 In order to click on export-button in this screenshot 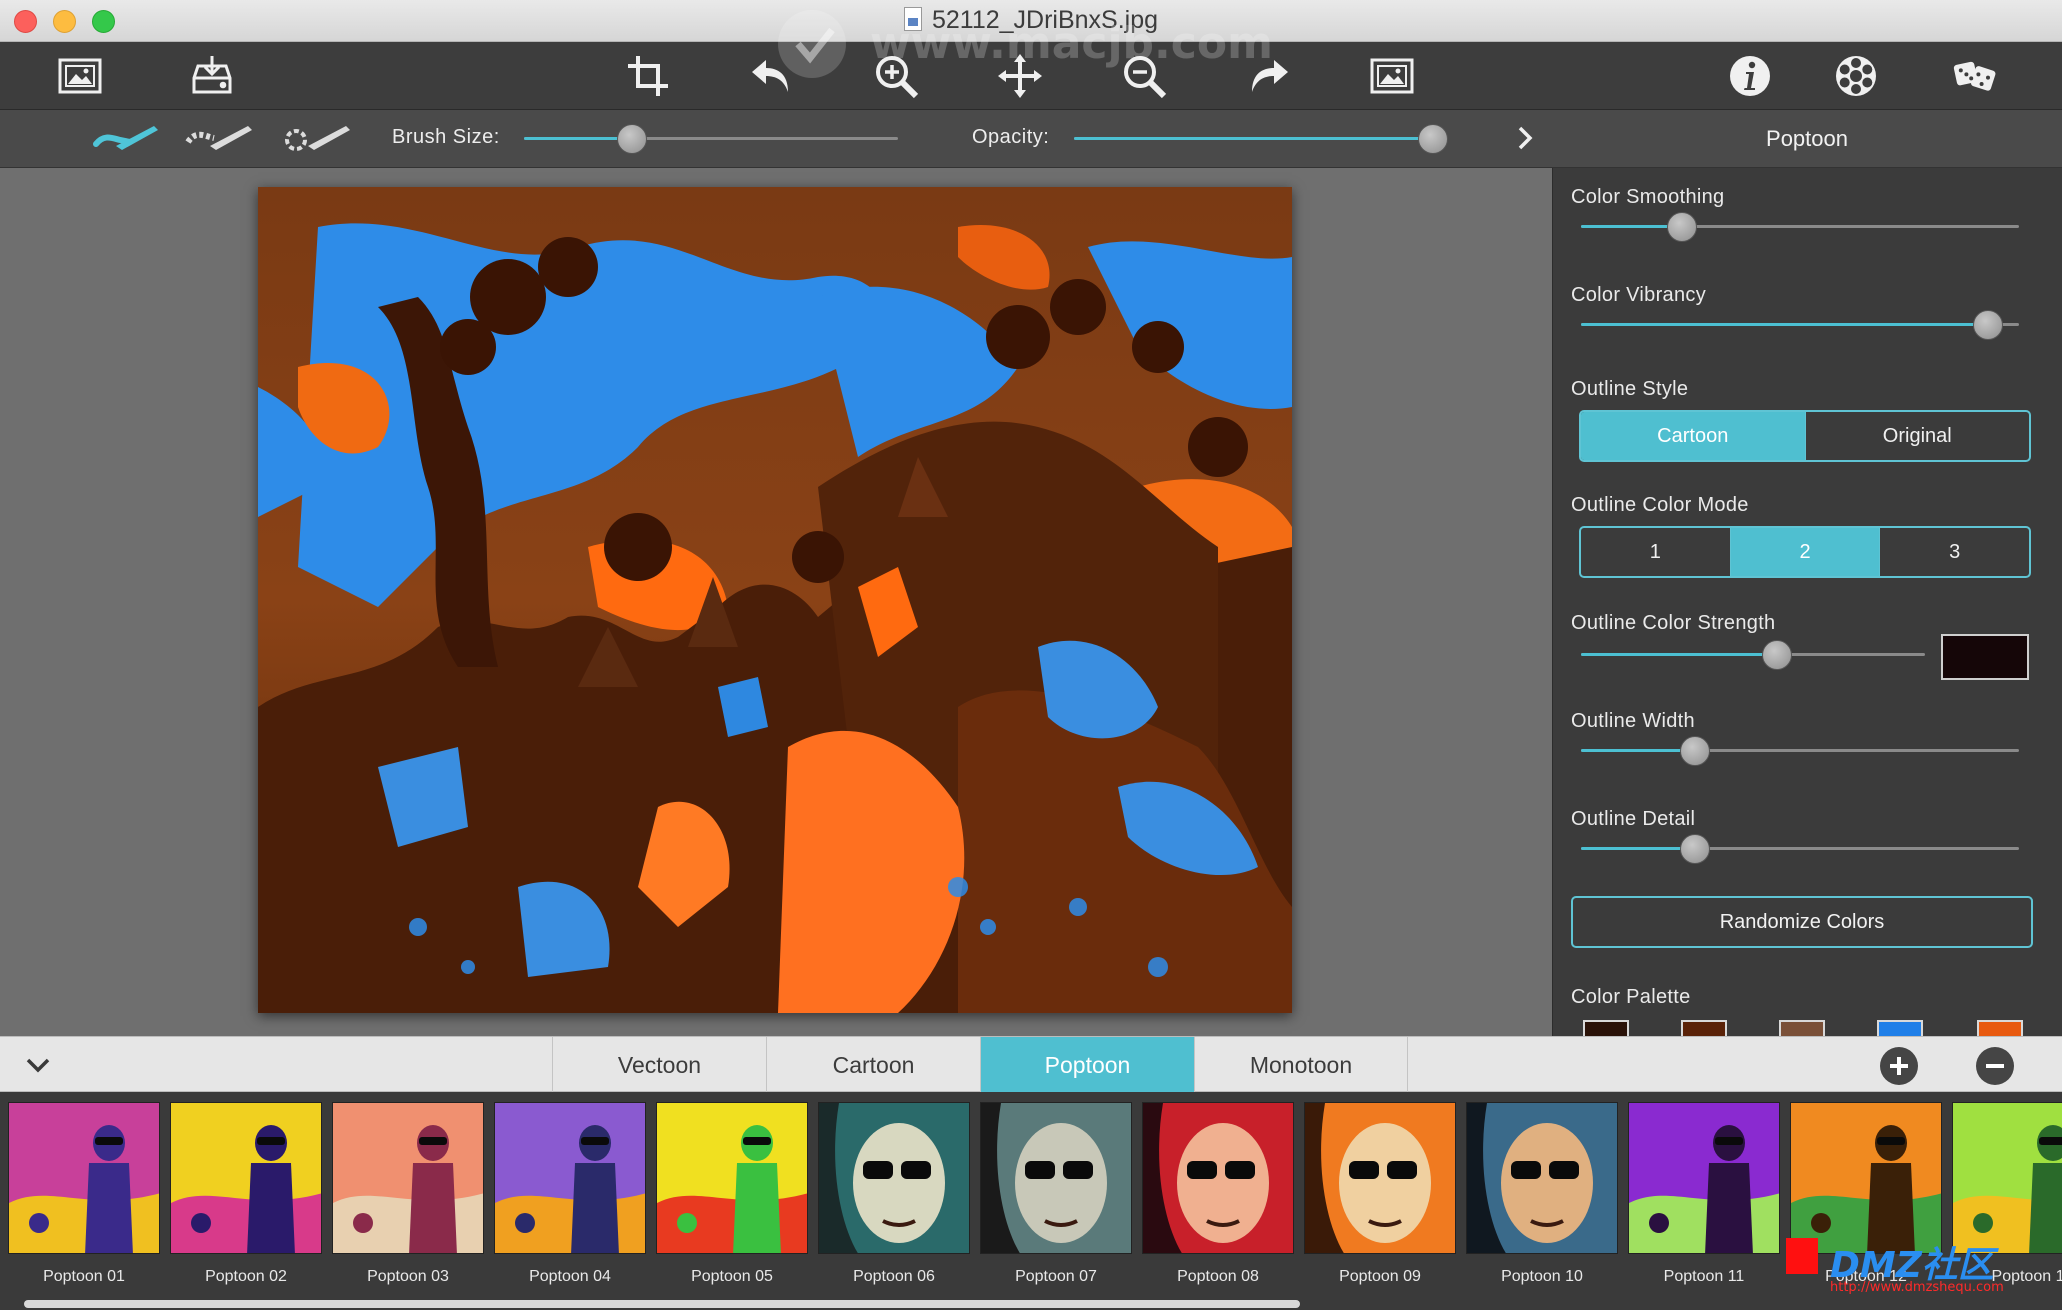, I will do `click(212, 76)`.